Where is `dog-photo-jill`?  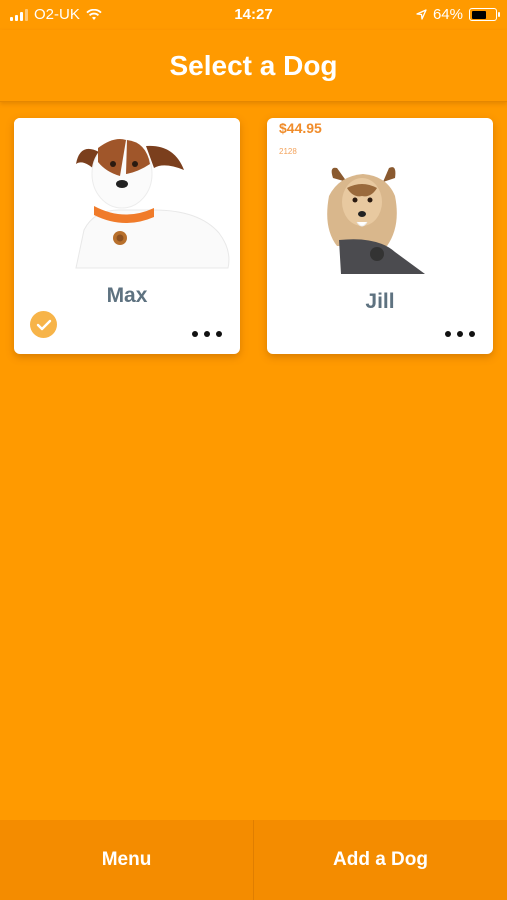 dog-photo-jill is located at coordinates (376, 220).